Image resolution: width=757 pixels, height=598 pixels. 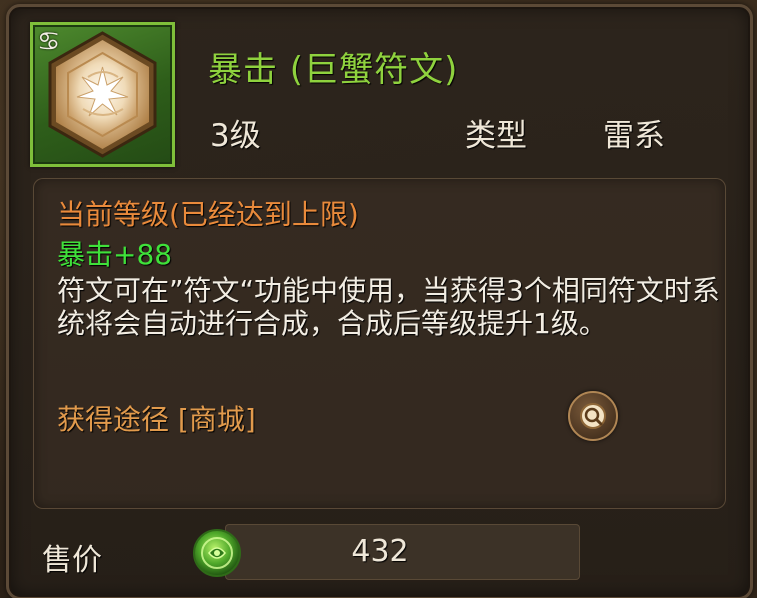 What do you see at coordinates (156, 419) in the screenshot?
I see `acquisition-source: 获得途径 [商城]` at bounding box center [156, 419].